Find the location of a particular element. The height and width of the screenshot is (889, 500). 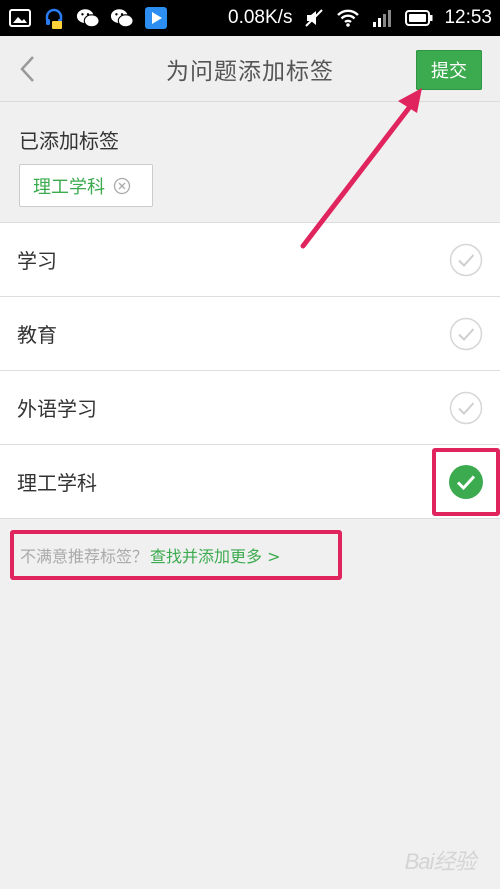

tag-row-label: 外语学习 is located at coordinates (57, 409).